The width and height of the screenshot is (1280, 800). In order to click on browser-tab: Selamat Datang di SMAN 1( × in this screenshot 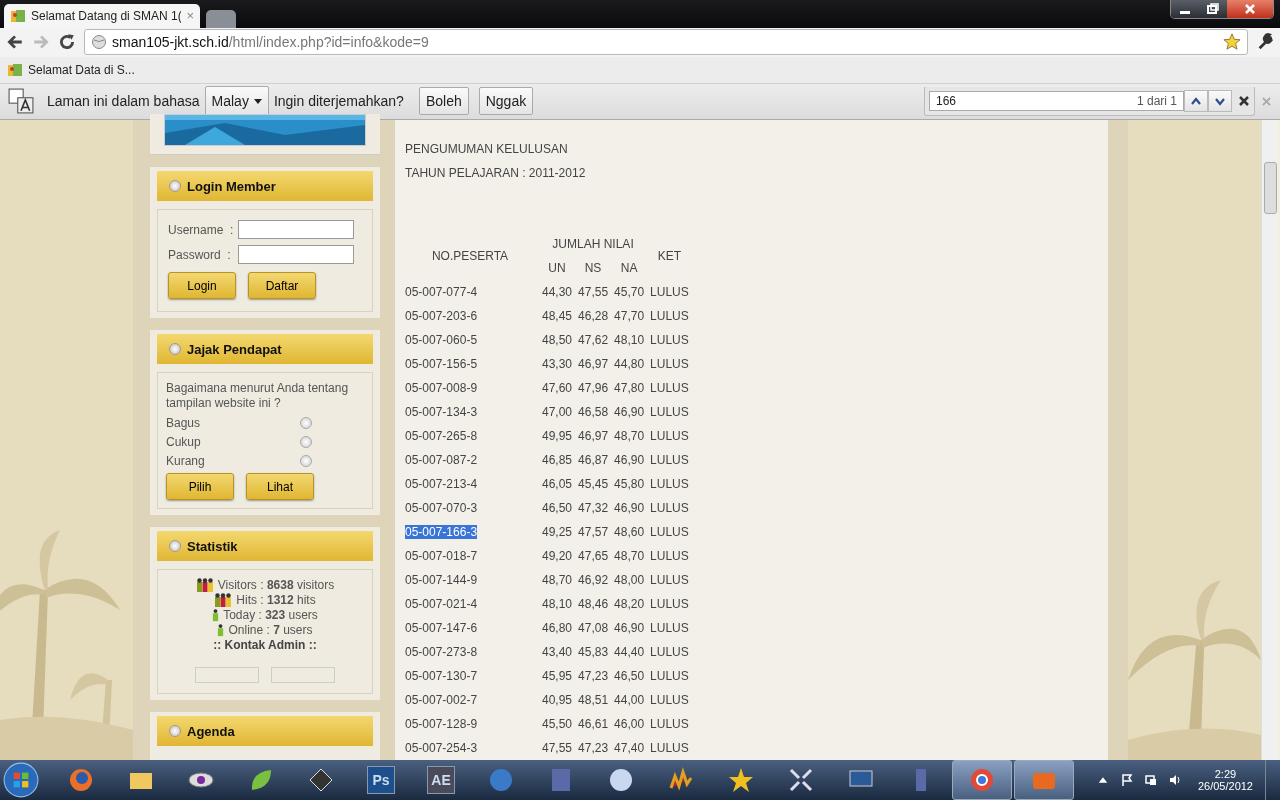, I will do `click(102, 15)`.